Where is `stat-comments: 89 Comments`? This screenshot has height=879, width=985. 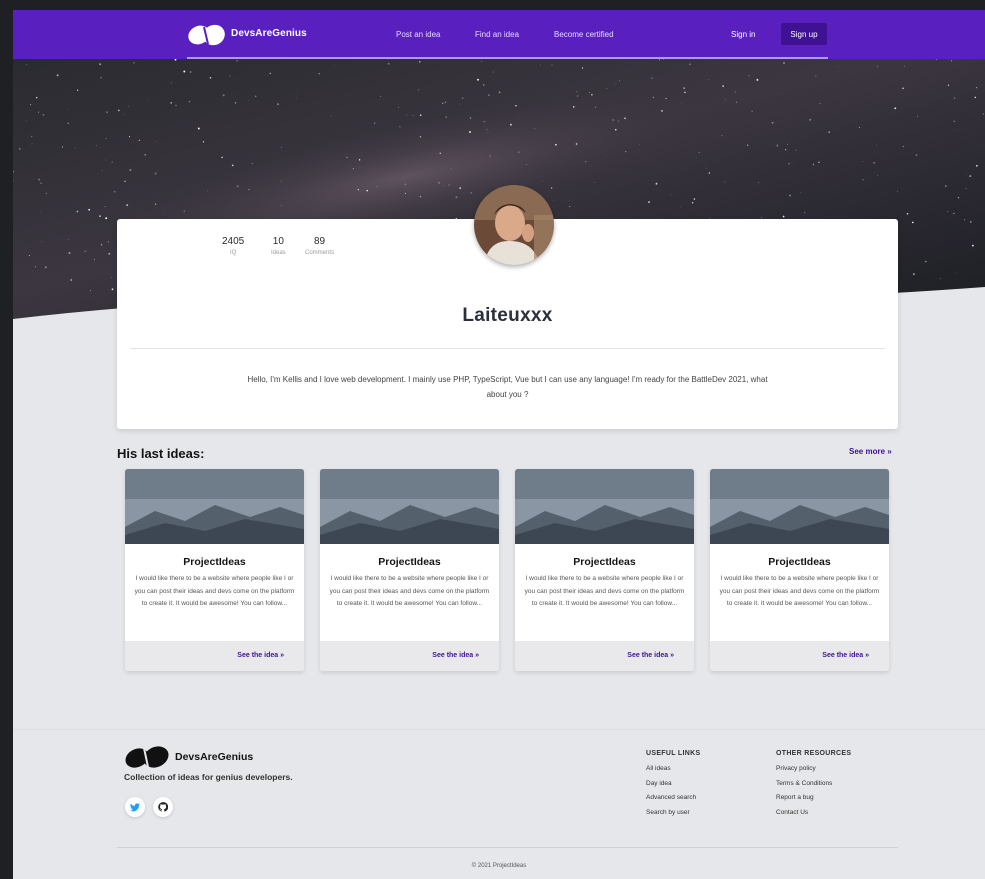 stat-comments: 89 Comments is located at coordinates (319, 246).